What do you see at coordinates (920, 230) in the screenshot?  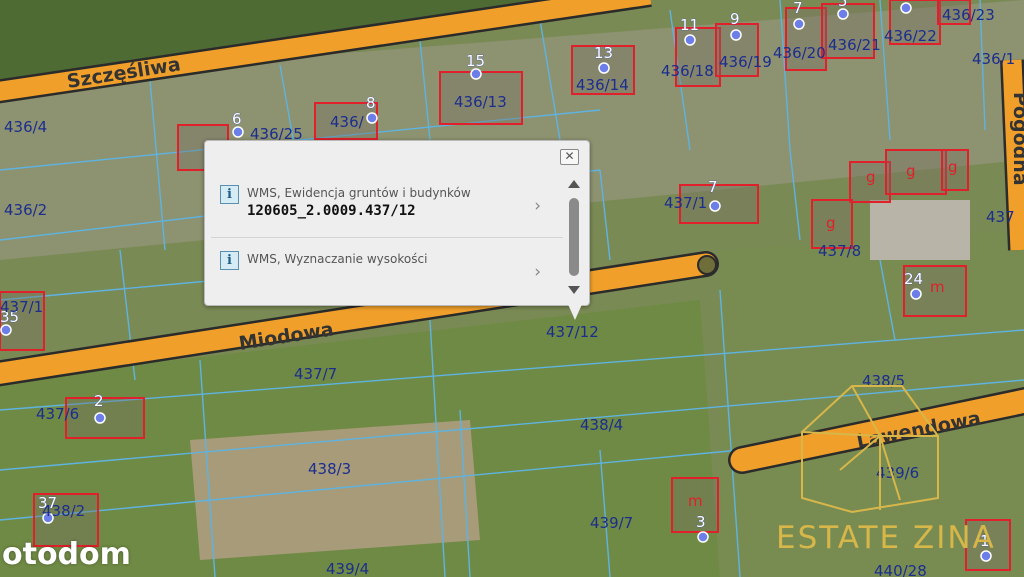 I see `paved-yard` at bounding box center [920, 230].